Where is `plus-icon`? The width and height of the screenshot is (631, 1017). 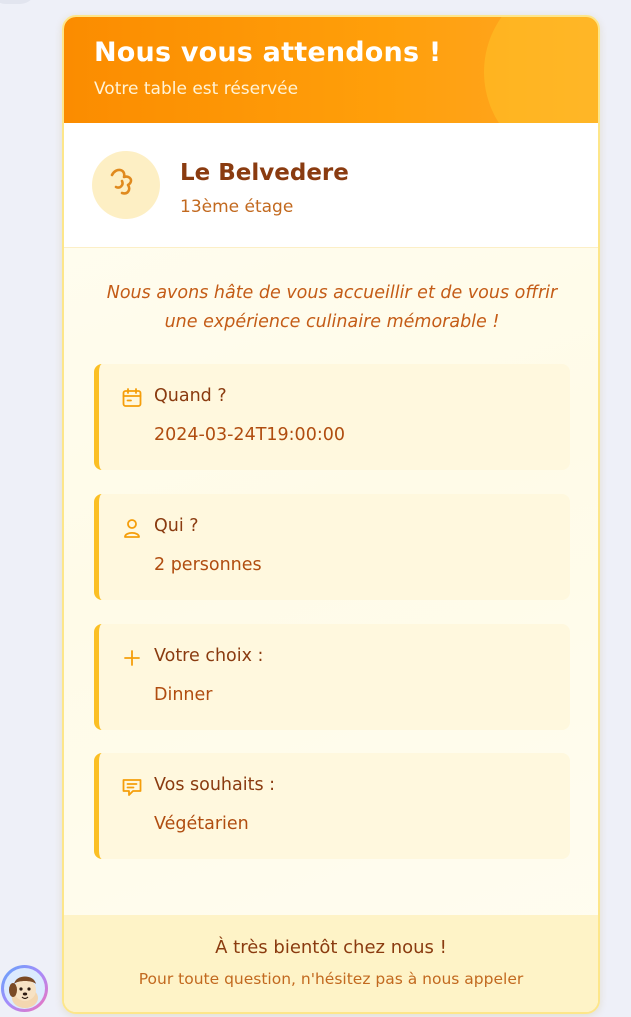
plus-icon is located at coordinates (132, 658).